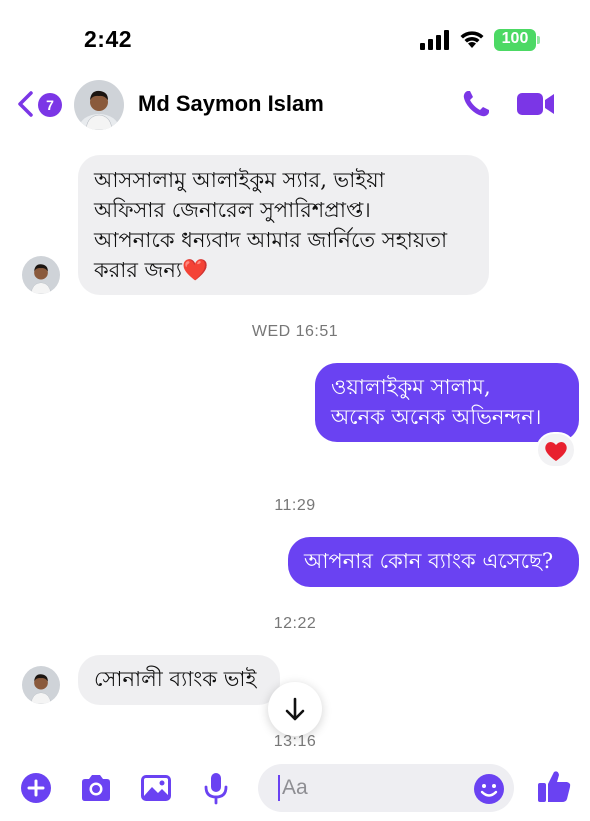 Image resolution: width=590 pixels, height=821 pixels. Describe the element at coordinates (476, 104) in the screenshot. I see `phone-icon` at that location.